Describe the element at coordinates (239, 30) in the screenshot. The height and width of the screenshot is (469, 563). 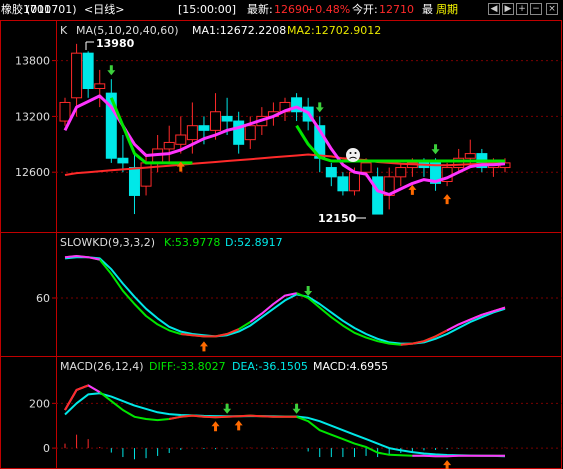
I see `ma1-value: MA1:12672.2208` at that location.